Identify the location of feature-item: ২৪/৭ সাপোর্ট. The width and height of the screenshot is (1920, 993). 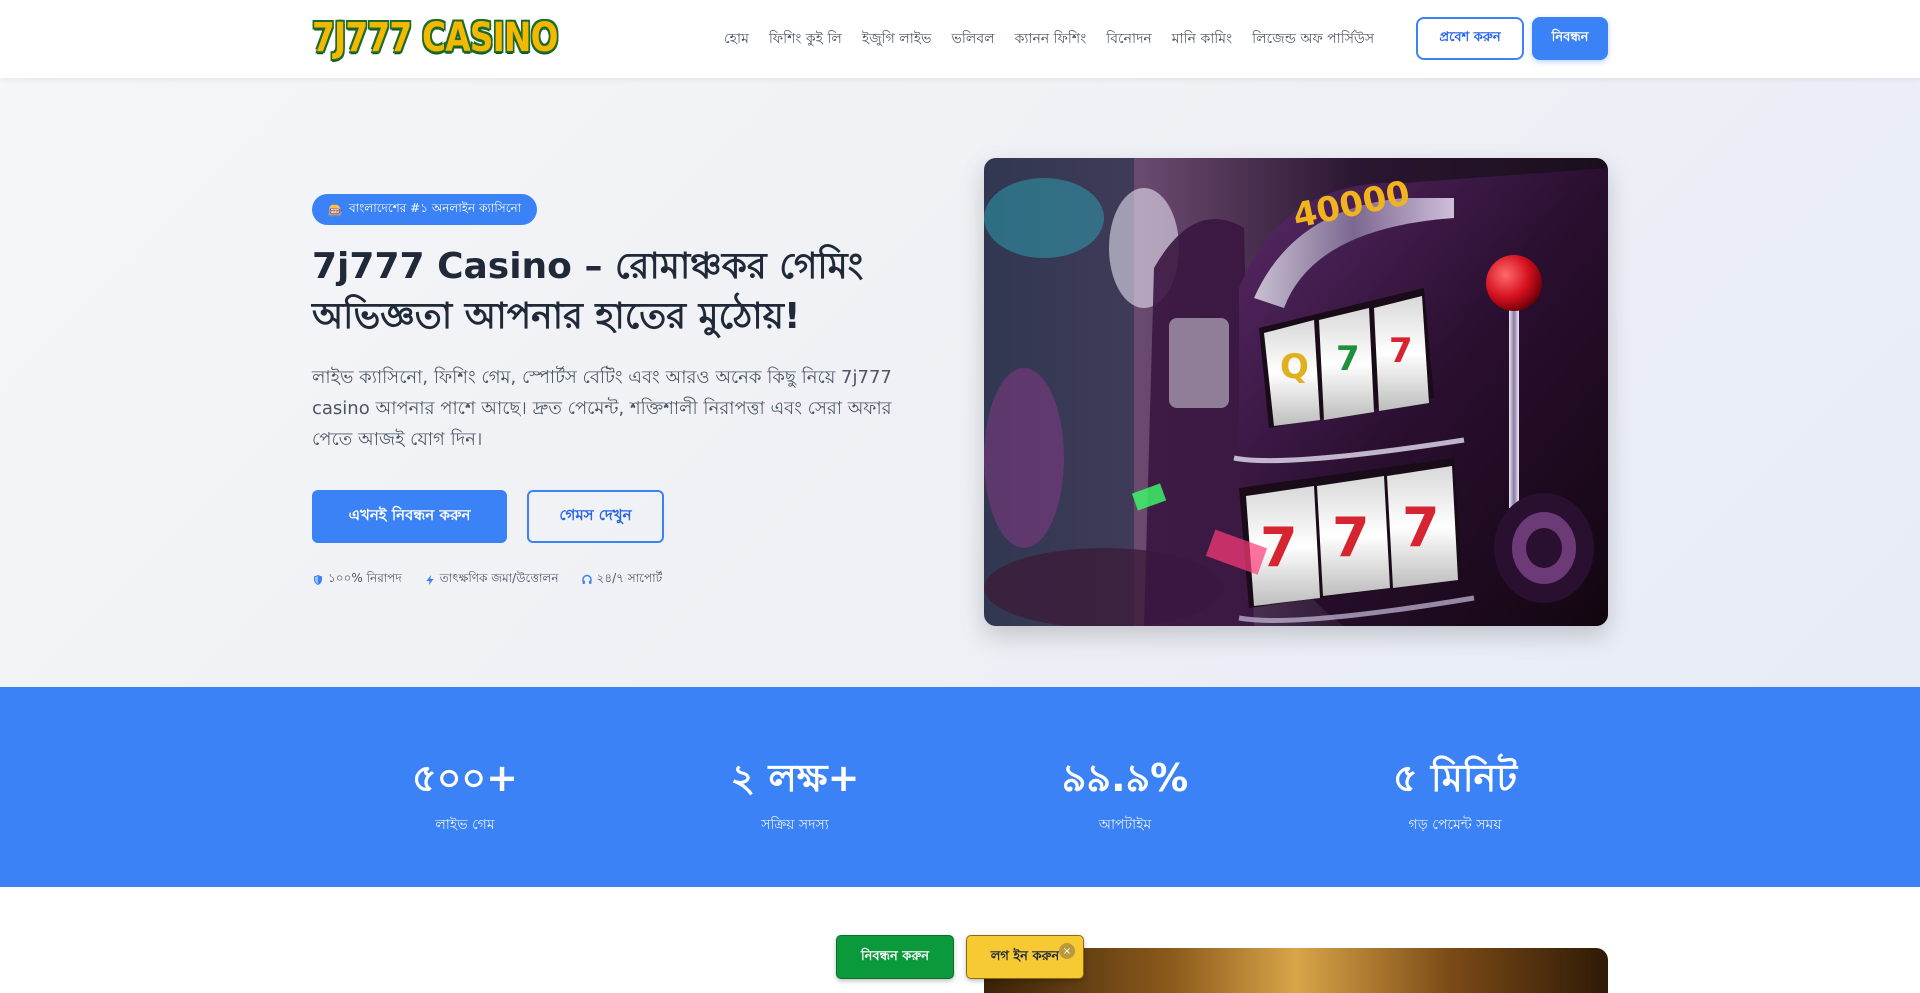
(622, 580).